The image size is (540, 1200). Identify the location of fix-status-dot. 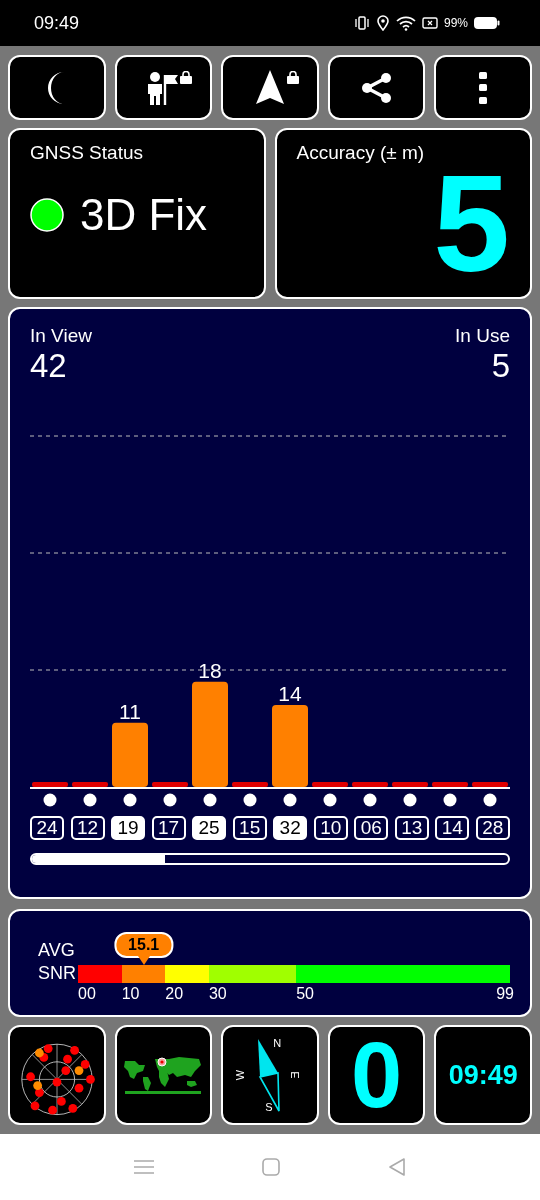
(47, 215).